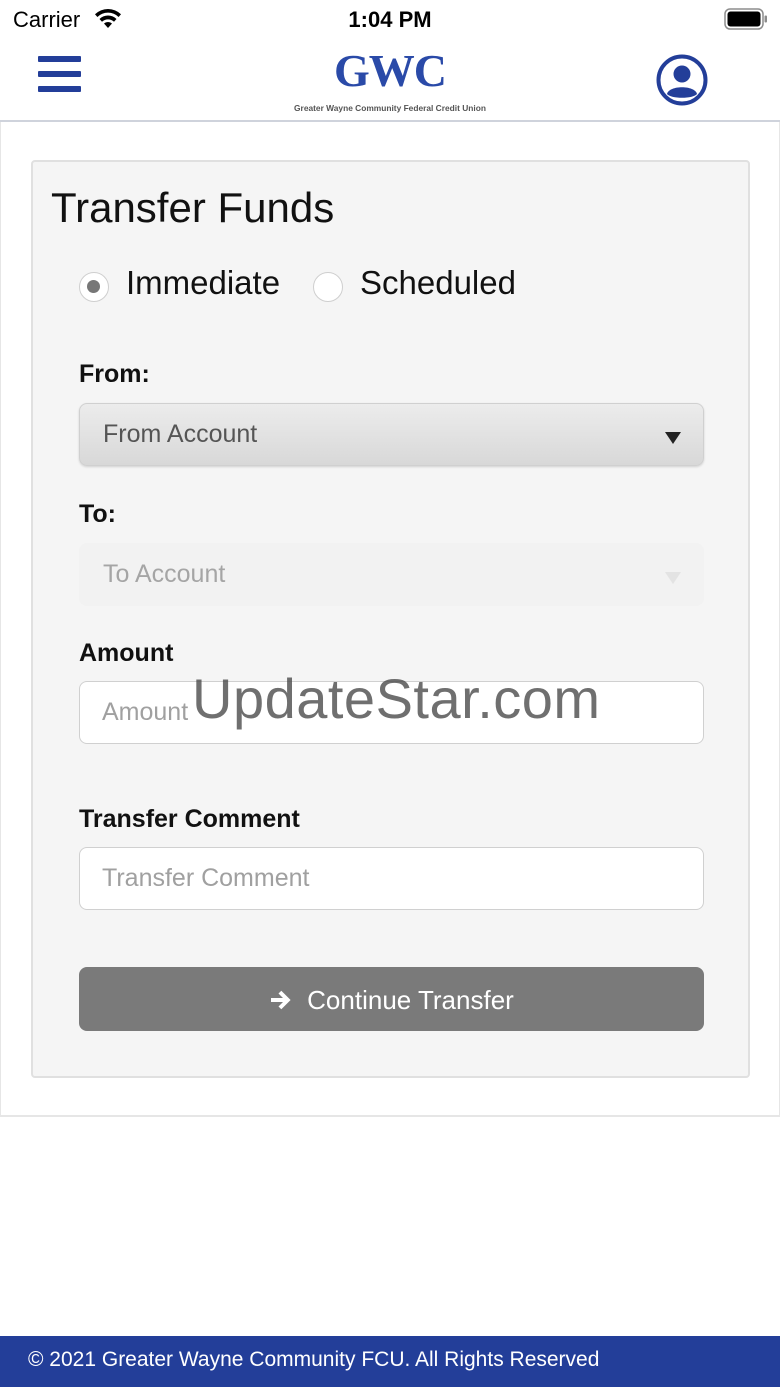 The height and width of the screenshot is (1387, 780). Describe the element at coordinates (193, 207) in the screenshot. I see `page-title: Transfer Funds` at that location.